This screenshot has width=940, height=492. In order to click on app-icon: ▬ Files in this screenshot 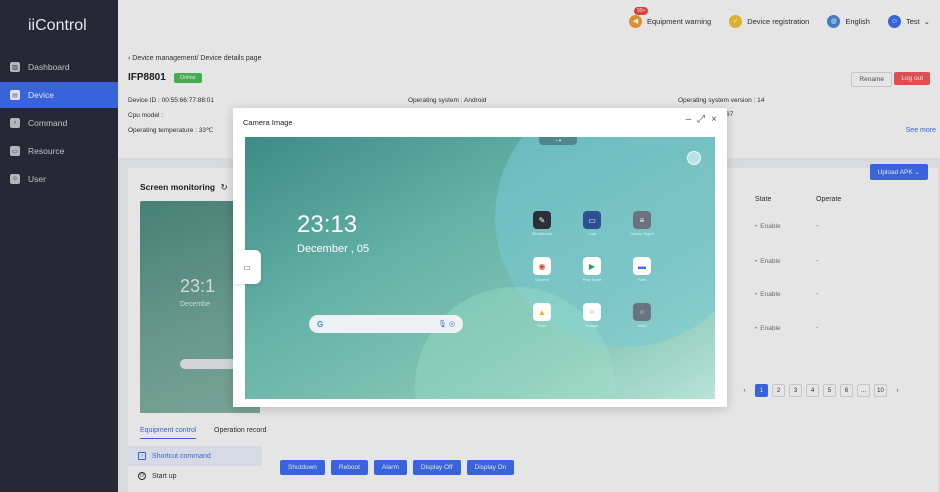, I will do `click(642, 269)`.